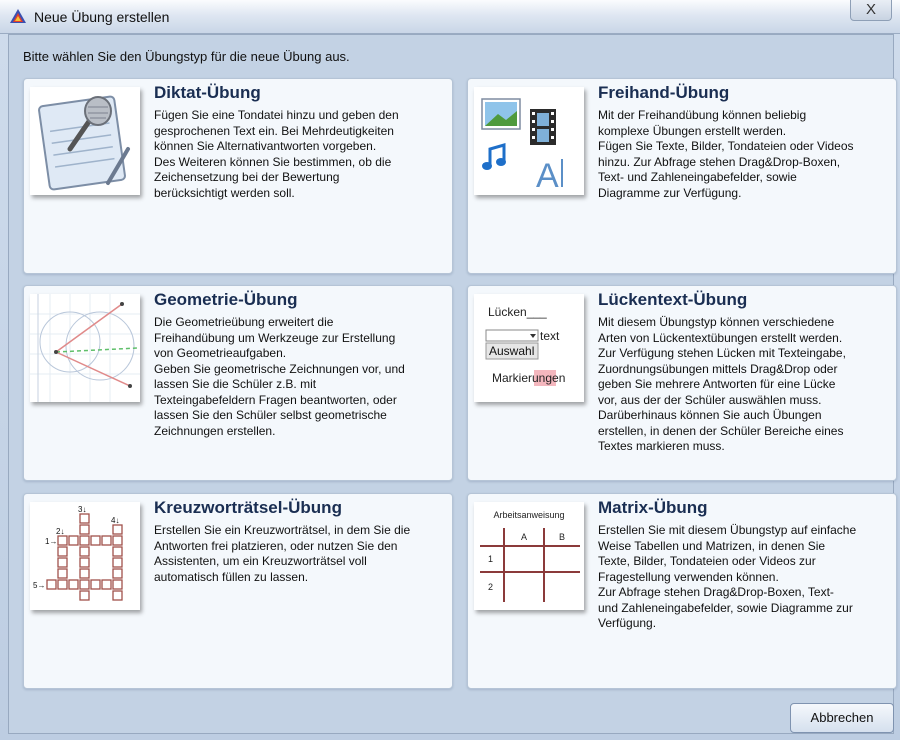 The image size is (900, 740). I want to click on crossword-clue-3: 3↓, so click(82, 509).